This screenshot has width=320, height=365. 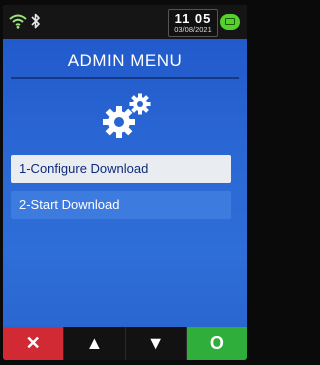 I want to click on status-bar: 11 05 03/08/2021, so click(x=125, y=22).